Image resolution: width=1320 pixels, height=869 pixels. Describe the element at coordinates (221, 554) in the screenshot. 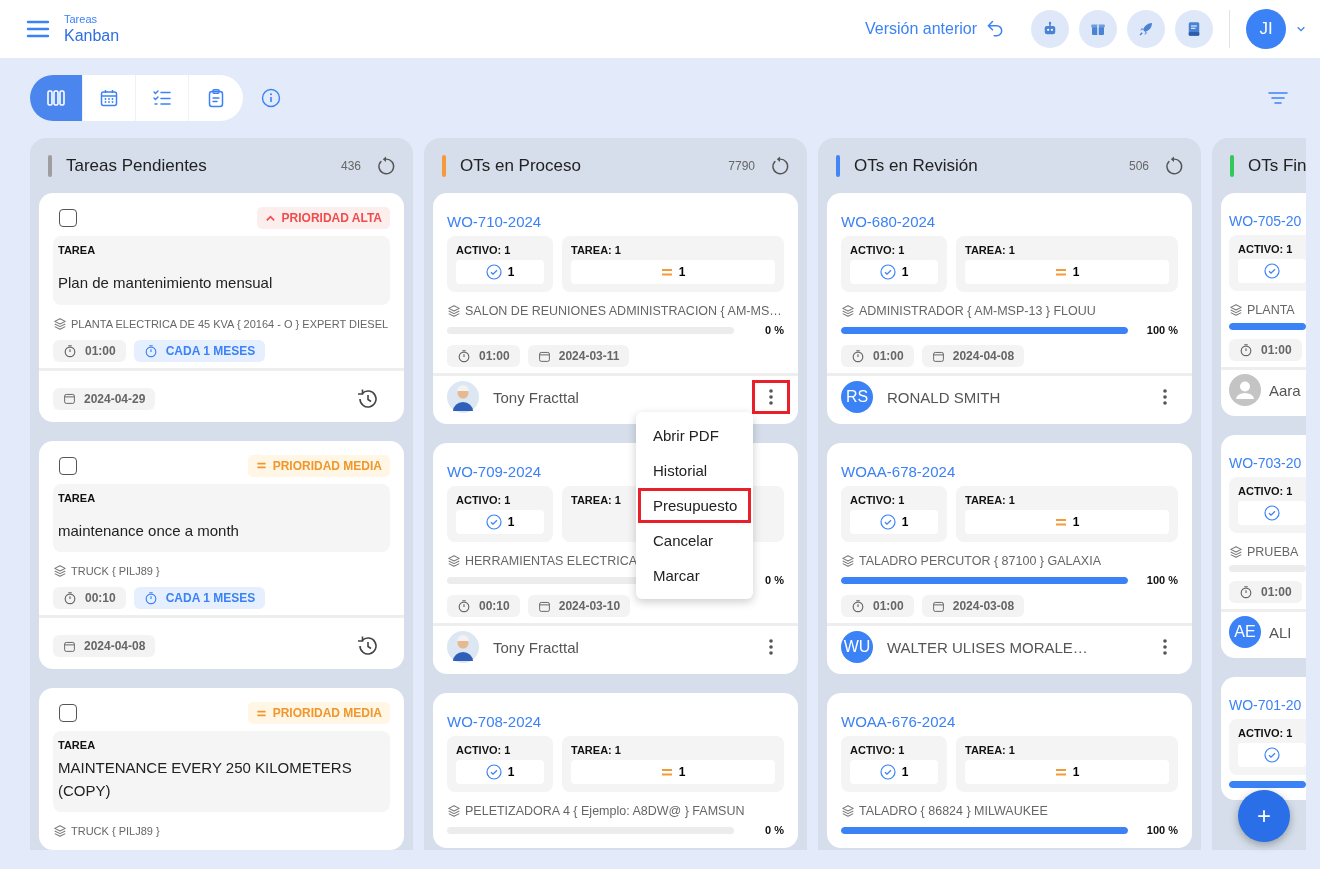

I see `task-card: PRIORIDAD MEDIA TAREA maintenance once a month TRUCK { PILJ89 } 00:10 CADA 1 MESES 2024-04-08` at that location.